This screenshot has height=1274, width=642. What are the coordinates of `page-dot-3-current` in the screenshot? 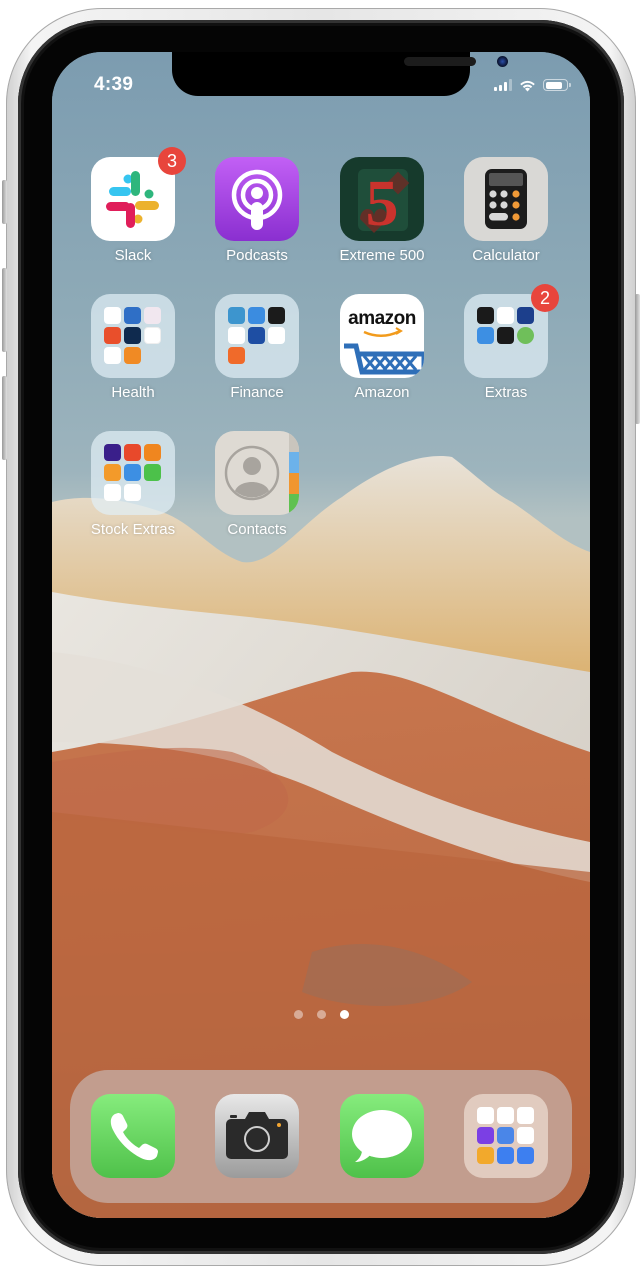 It's located at (344, 1014).